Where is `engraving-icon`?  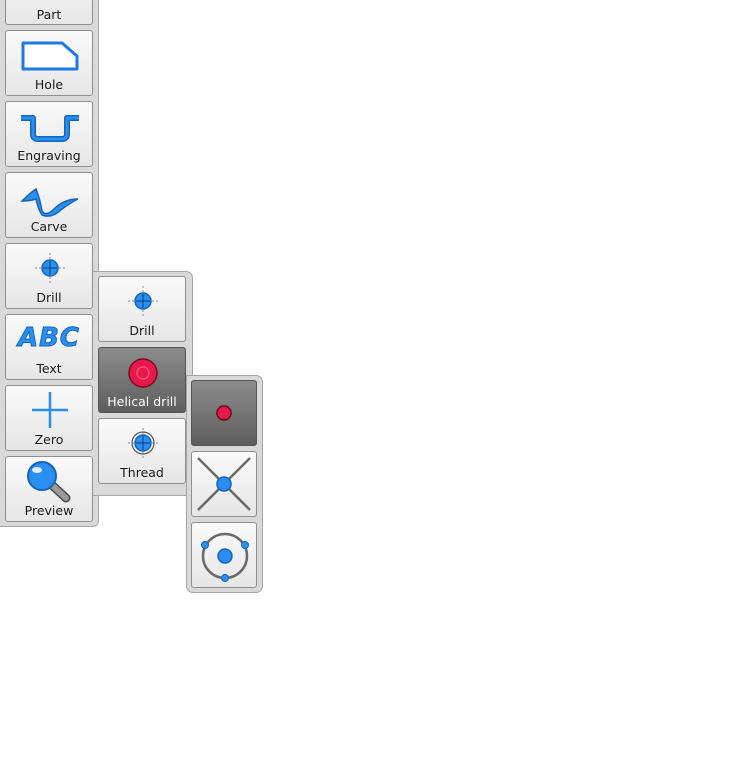
engraving-icon is located at coordinates (50, 128).